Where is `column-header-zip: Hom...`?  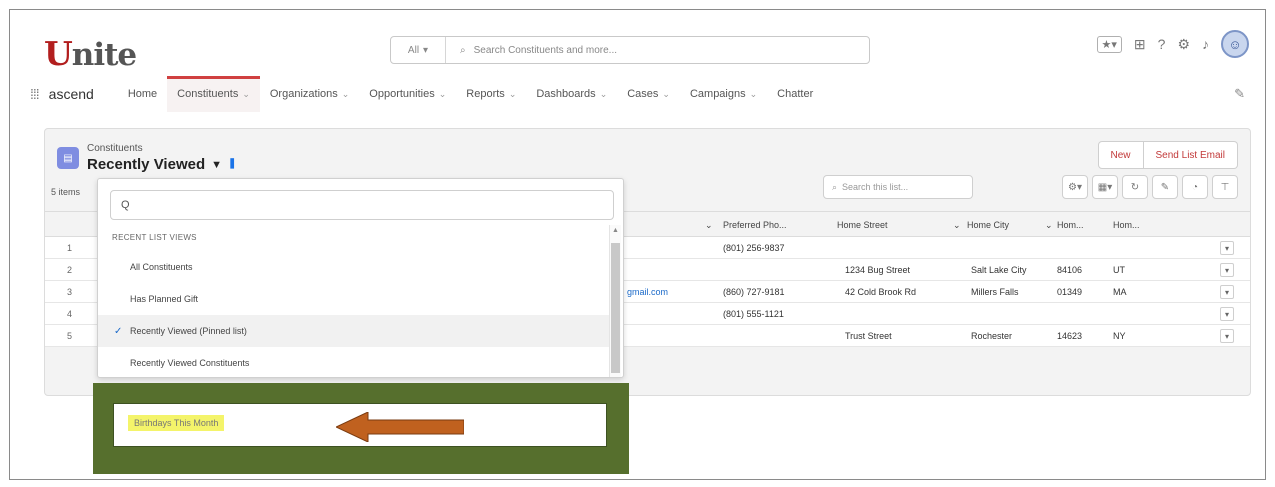 column-header-zip: Hom... is located at coordinates (1070, 225).